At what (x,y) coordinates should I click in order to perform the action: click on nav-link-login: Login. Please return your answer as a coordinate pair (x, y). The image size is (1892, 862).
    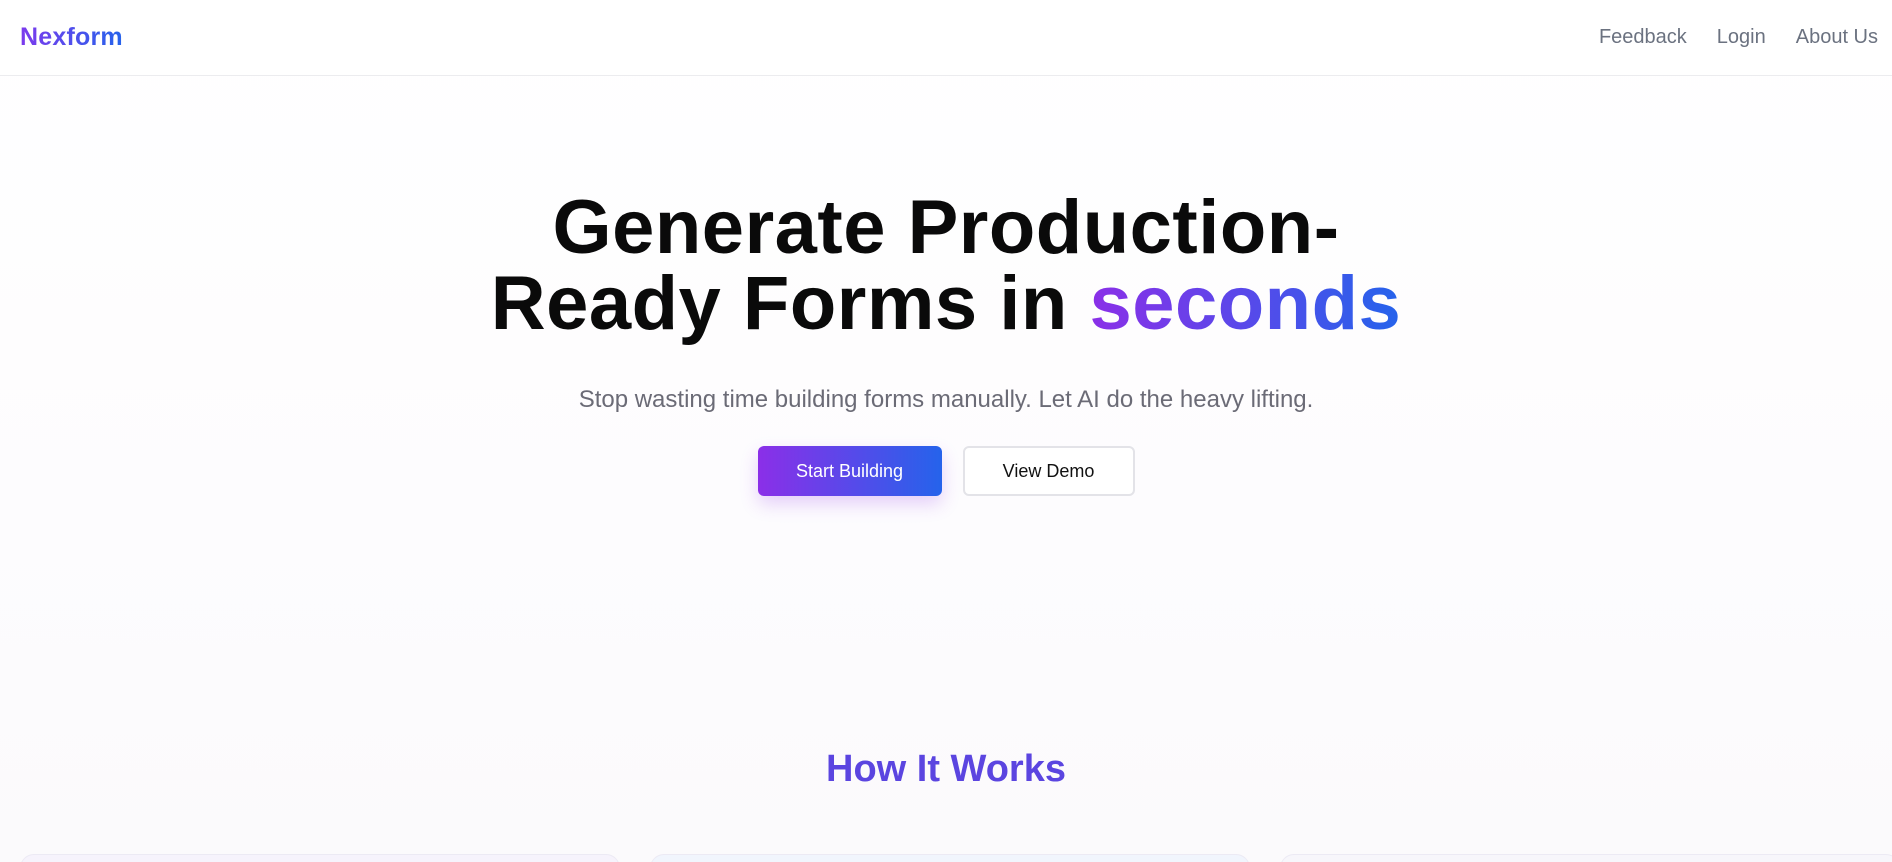
    Looking at the image, I should click on (1741, 37).